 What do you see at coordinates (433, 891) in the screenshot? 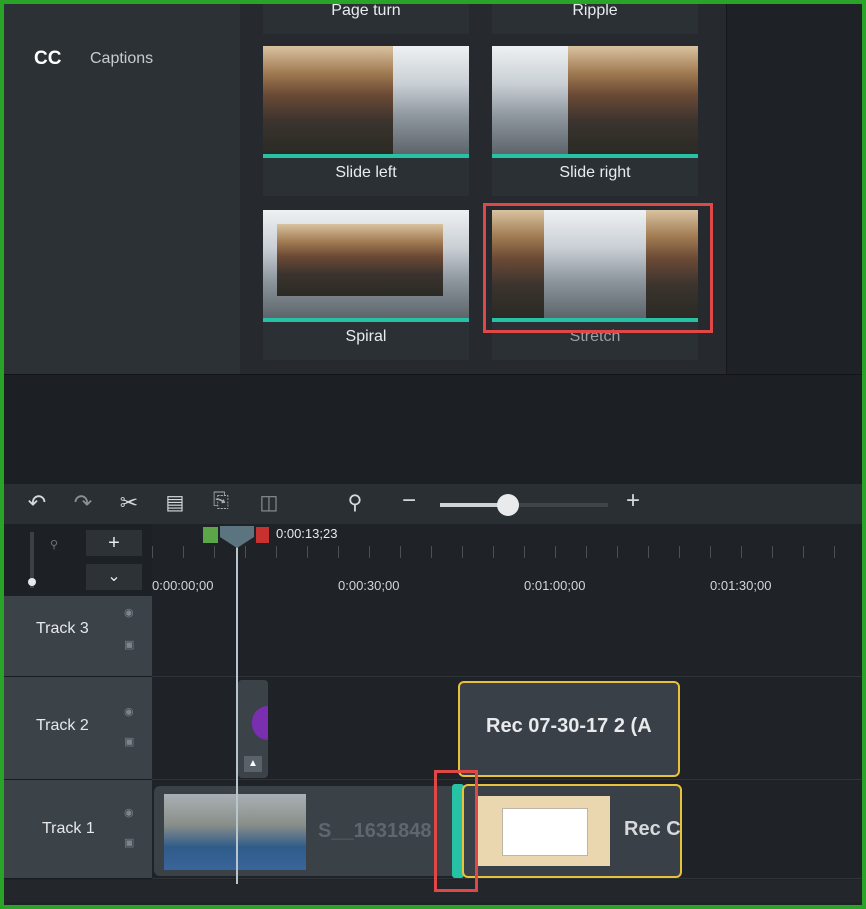
I see `timeline-scroll-area` at bounding box center [433, 891].